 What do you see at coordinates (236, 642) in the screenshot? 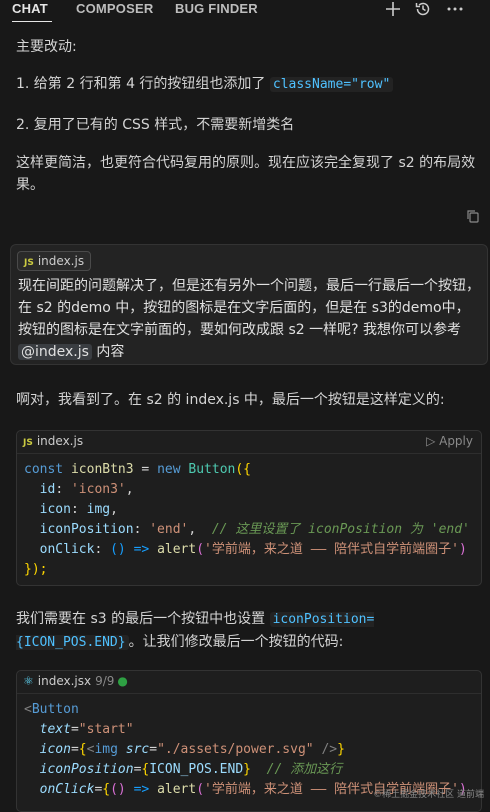
I see `instruction-text-tail: 。让我们修改最后一个按钮的代码:` at bounding box center [236, 642].